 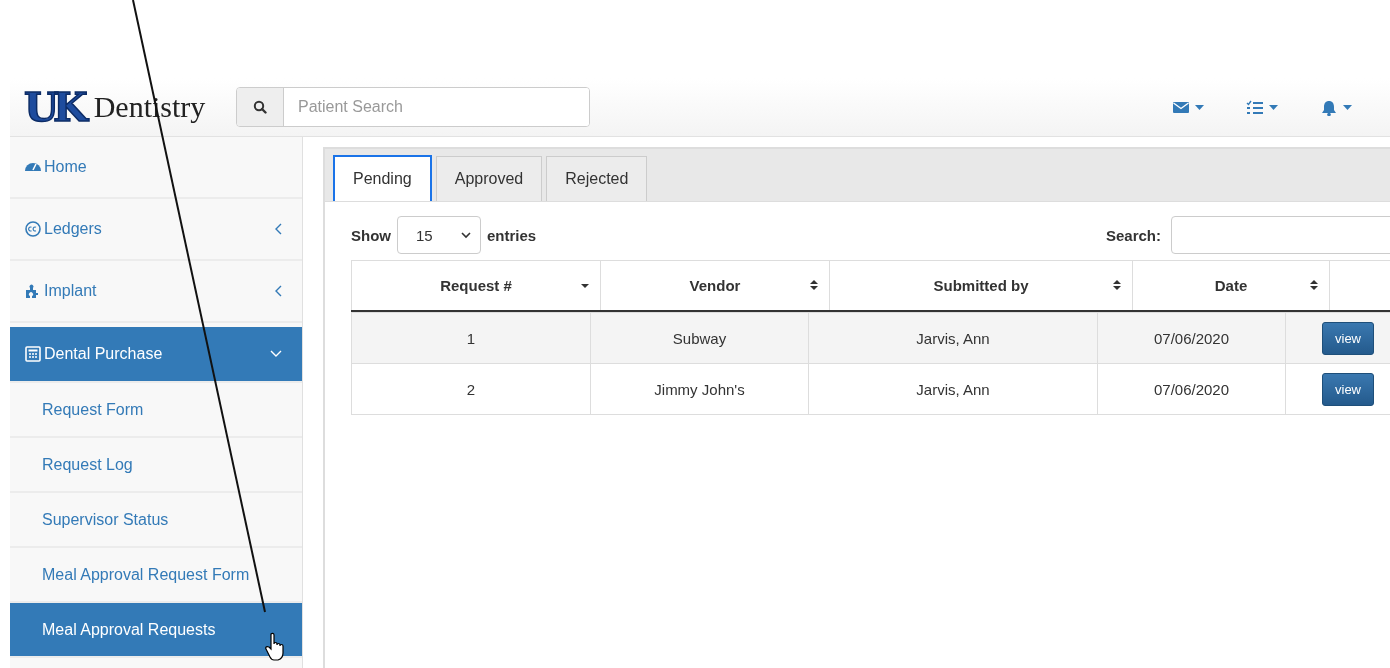 I want to click on entries-label: entries, so click(x=512, y=235).